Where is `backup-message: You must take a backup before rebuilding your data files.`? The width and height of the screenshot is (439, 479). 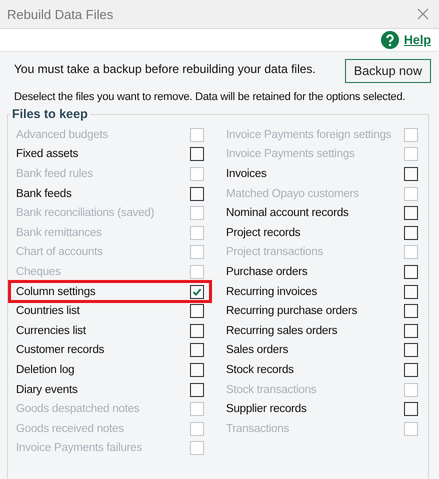 backup-message: You must take a backup before rebuilding your data files. is located at coordinates (165, 69).